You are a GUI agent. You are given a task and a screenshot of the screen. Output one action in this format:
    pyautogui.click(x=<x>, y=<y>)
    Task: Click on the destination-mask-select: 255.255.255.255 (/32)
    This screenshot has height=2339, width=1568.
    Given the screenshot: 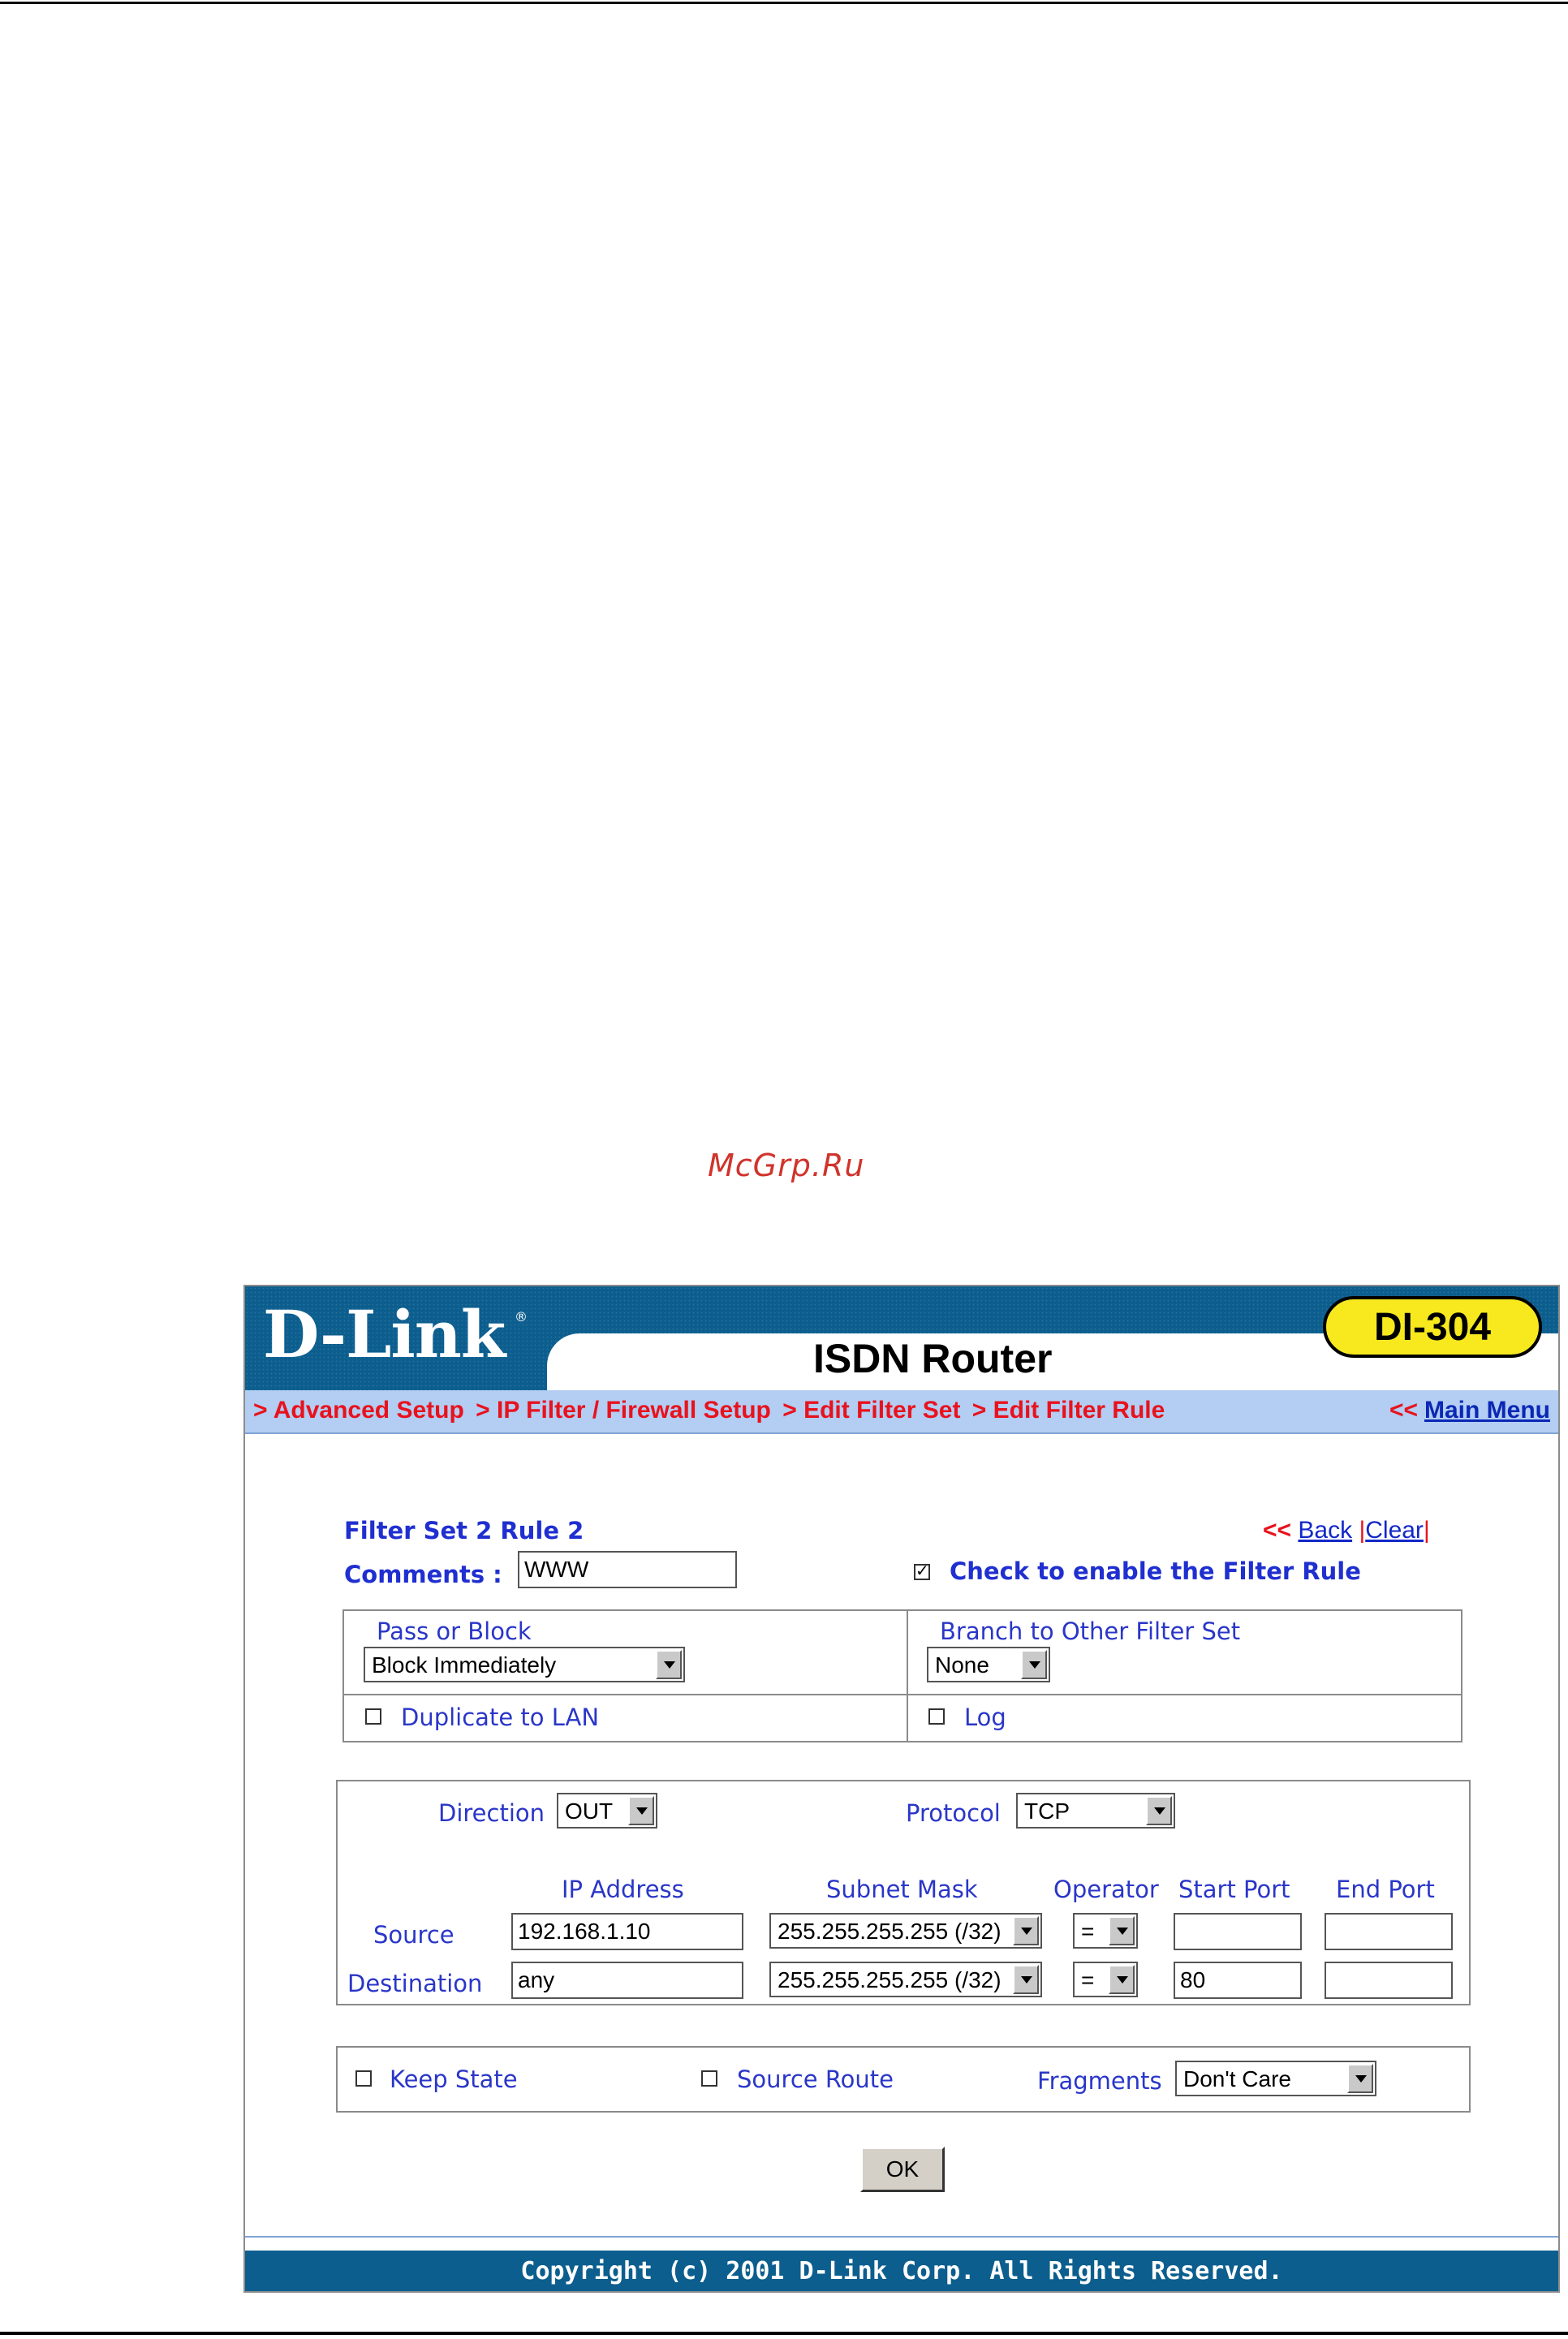 What is the action you would take?
    pyautogui.click(x=905, y=1980)
    